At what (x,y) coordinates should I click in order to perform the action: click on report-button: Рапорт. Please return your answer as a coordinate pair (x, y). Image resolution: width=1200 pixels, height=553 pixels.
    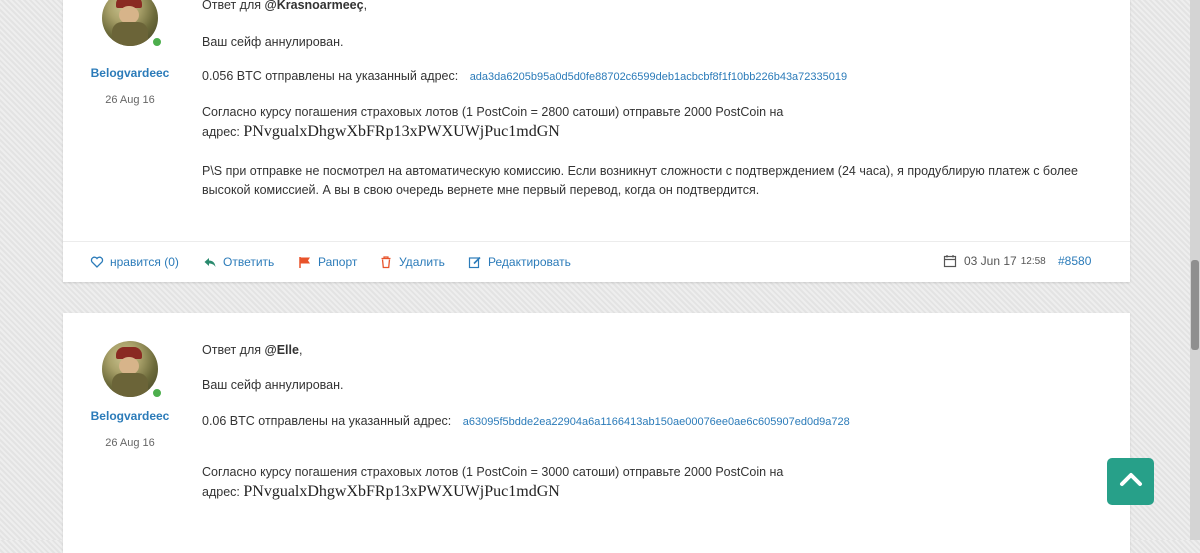
    Looking at the image, I should click on (327, 262).